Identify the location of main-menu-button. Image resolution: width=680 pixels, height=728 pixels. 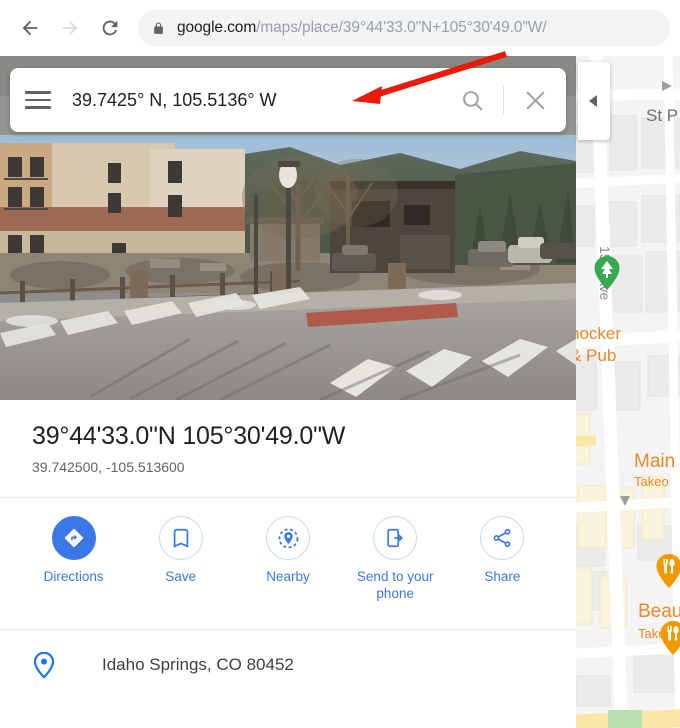
(38, 100).